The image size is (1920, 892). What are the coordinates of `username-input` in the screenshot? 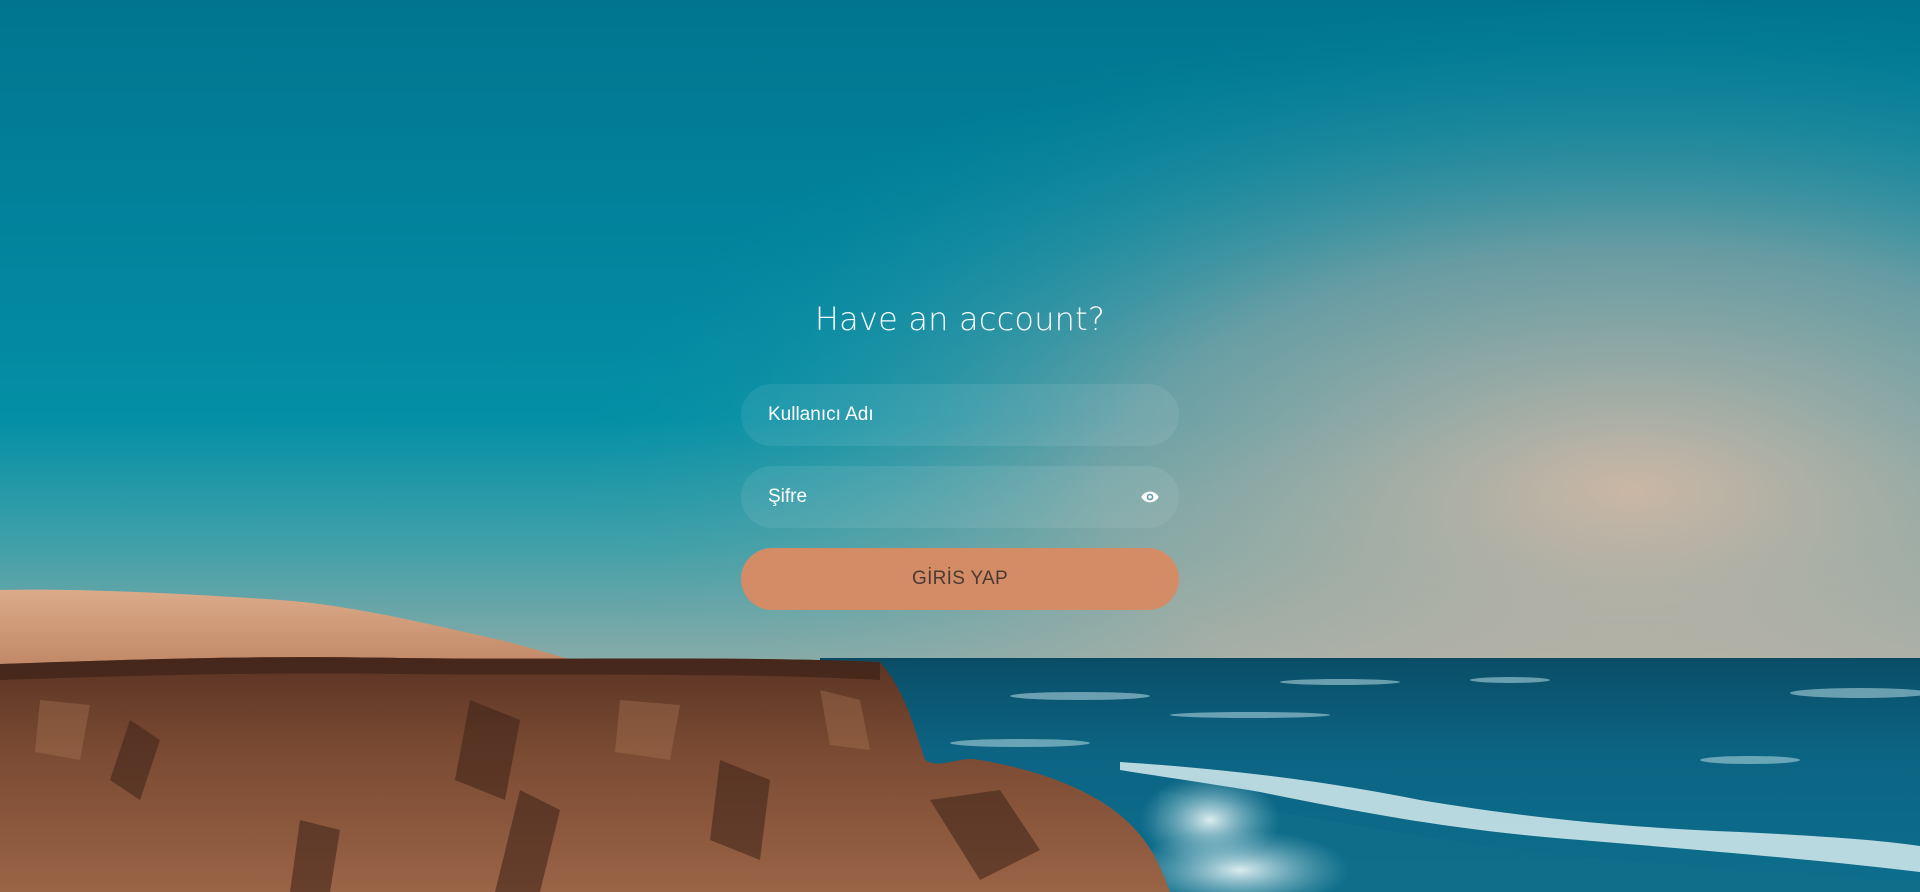 It's located at (960, 415).